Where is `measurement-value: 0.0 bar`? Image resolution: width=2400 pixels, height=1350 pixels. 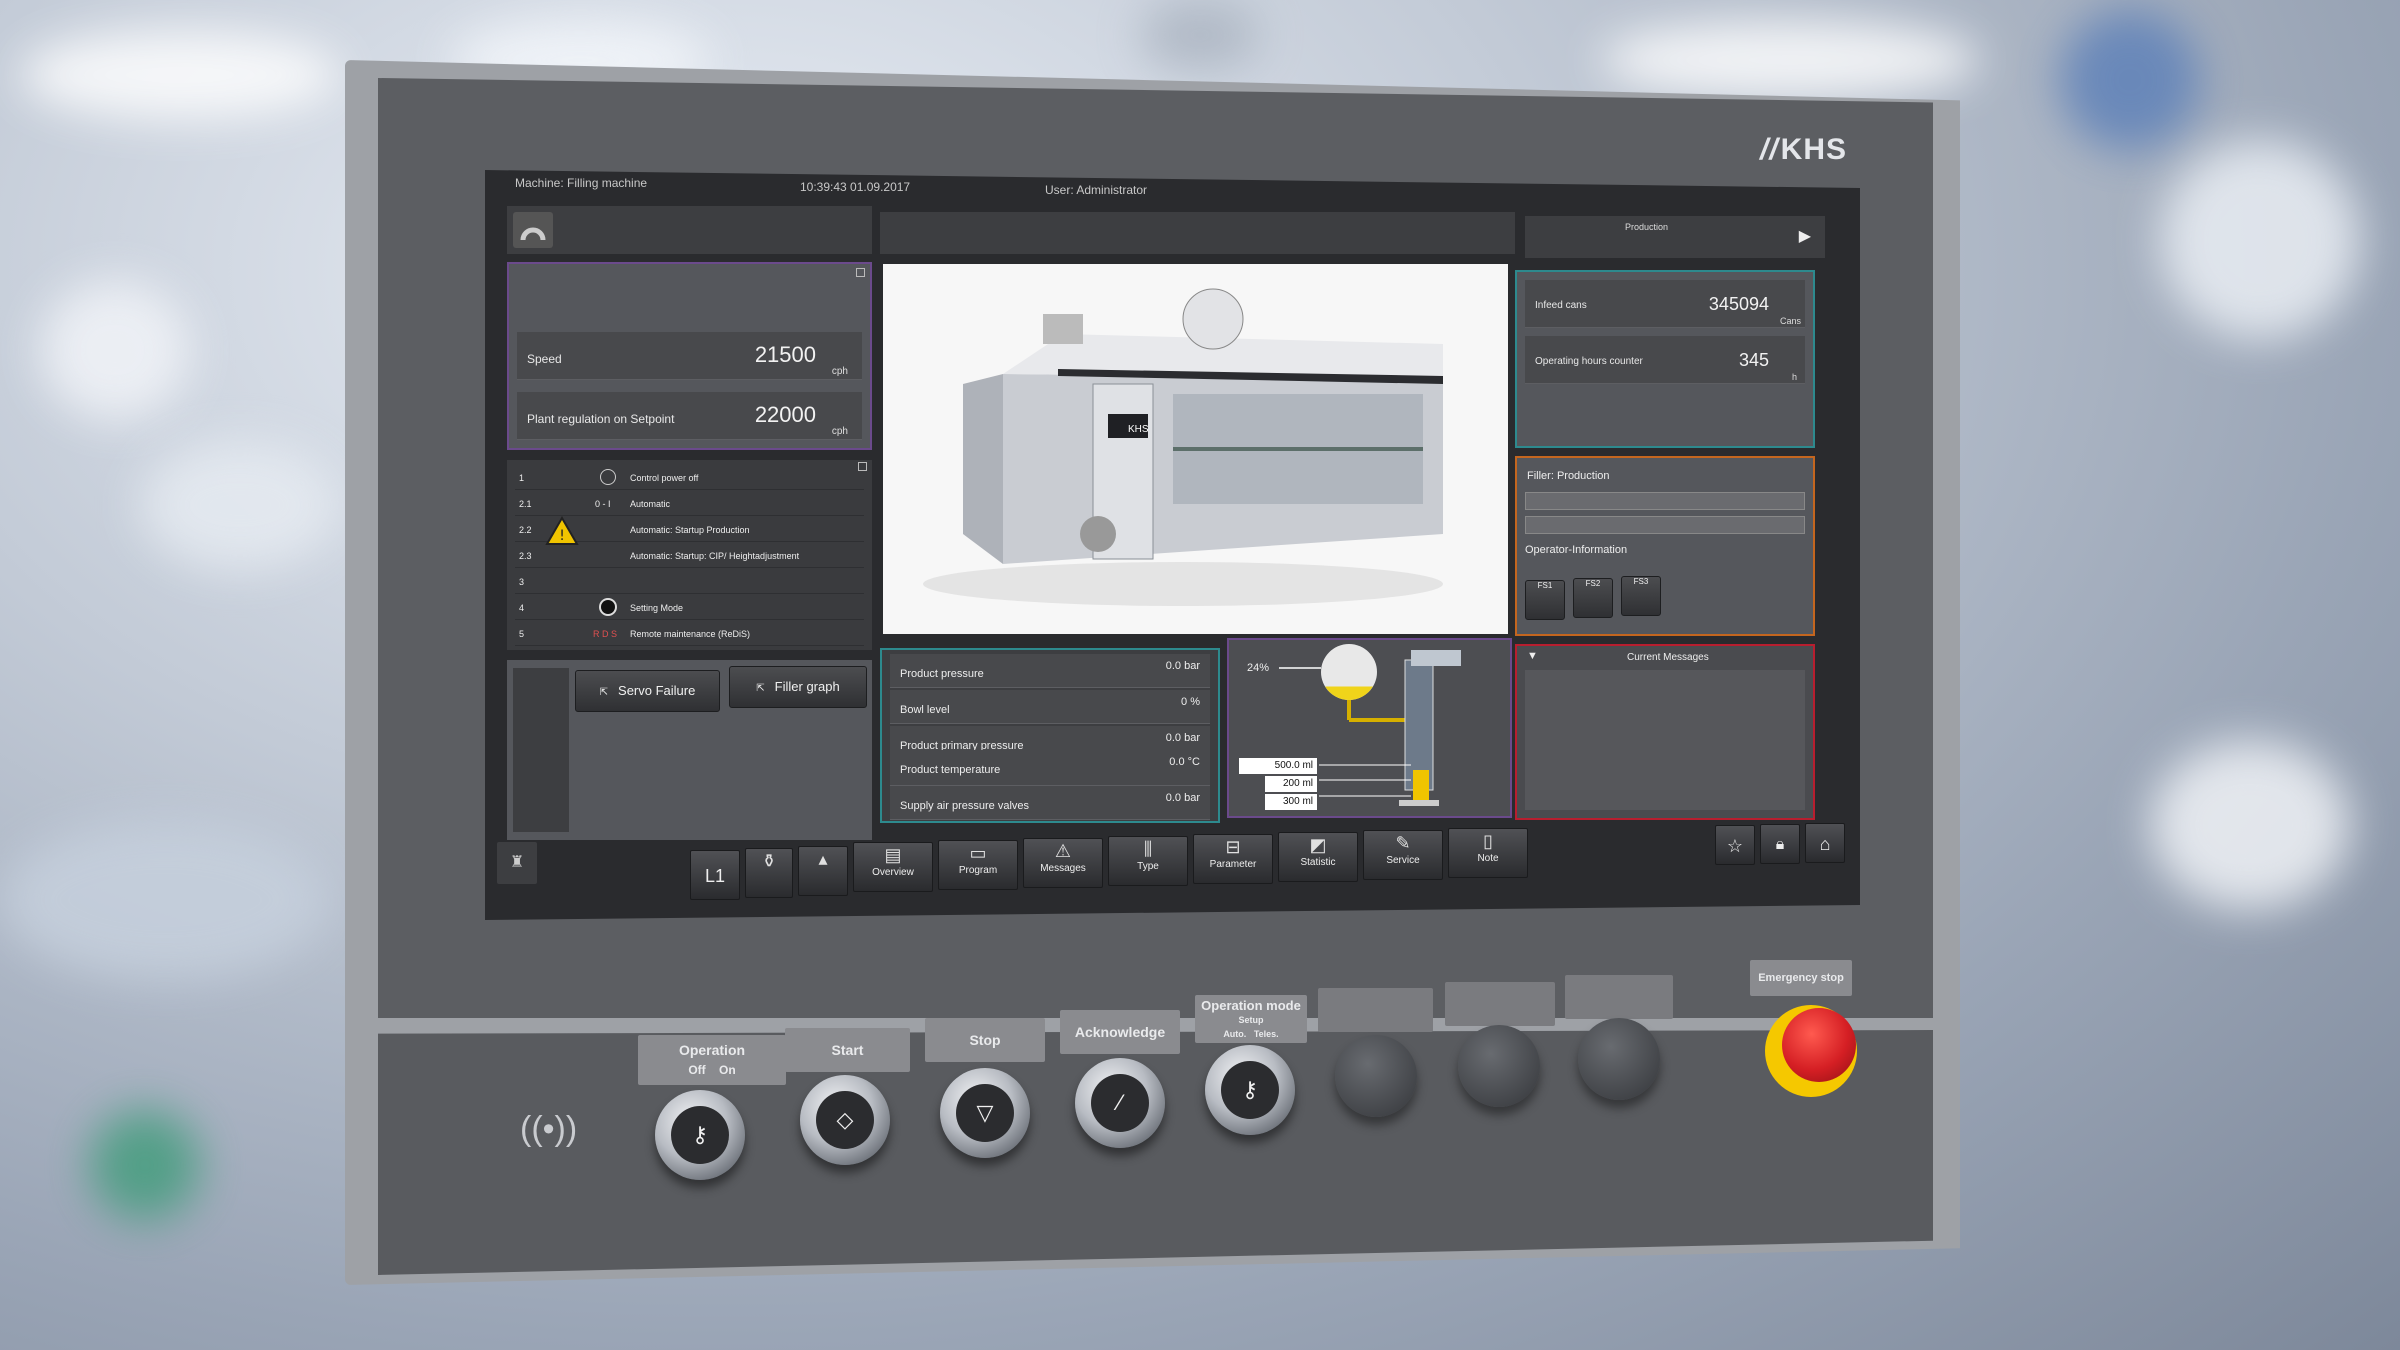
measurement-value: 0.0 bar is located at coordinates (1182, 738).